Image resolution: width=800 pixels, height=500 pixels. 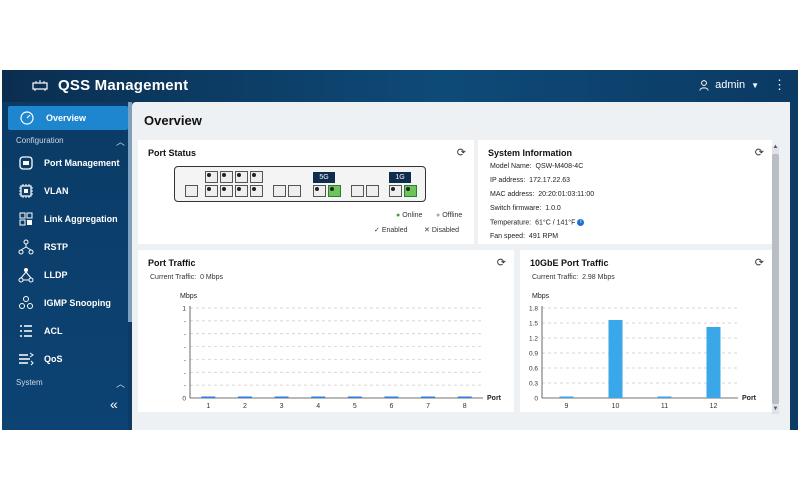 What do you see at coordinates (72, 247) in the screenshot?
I see `sidebar-item-rstp: RSTP` at bounding box center [72, 247].